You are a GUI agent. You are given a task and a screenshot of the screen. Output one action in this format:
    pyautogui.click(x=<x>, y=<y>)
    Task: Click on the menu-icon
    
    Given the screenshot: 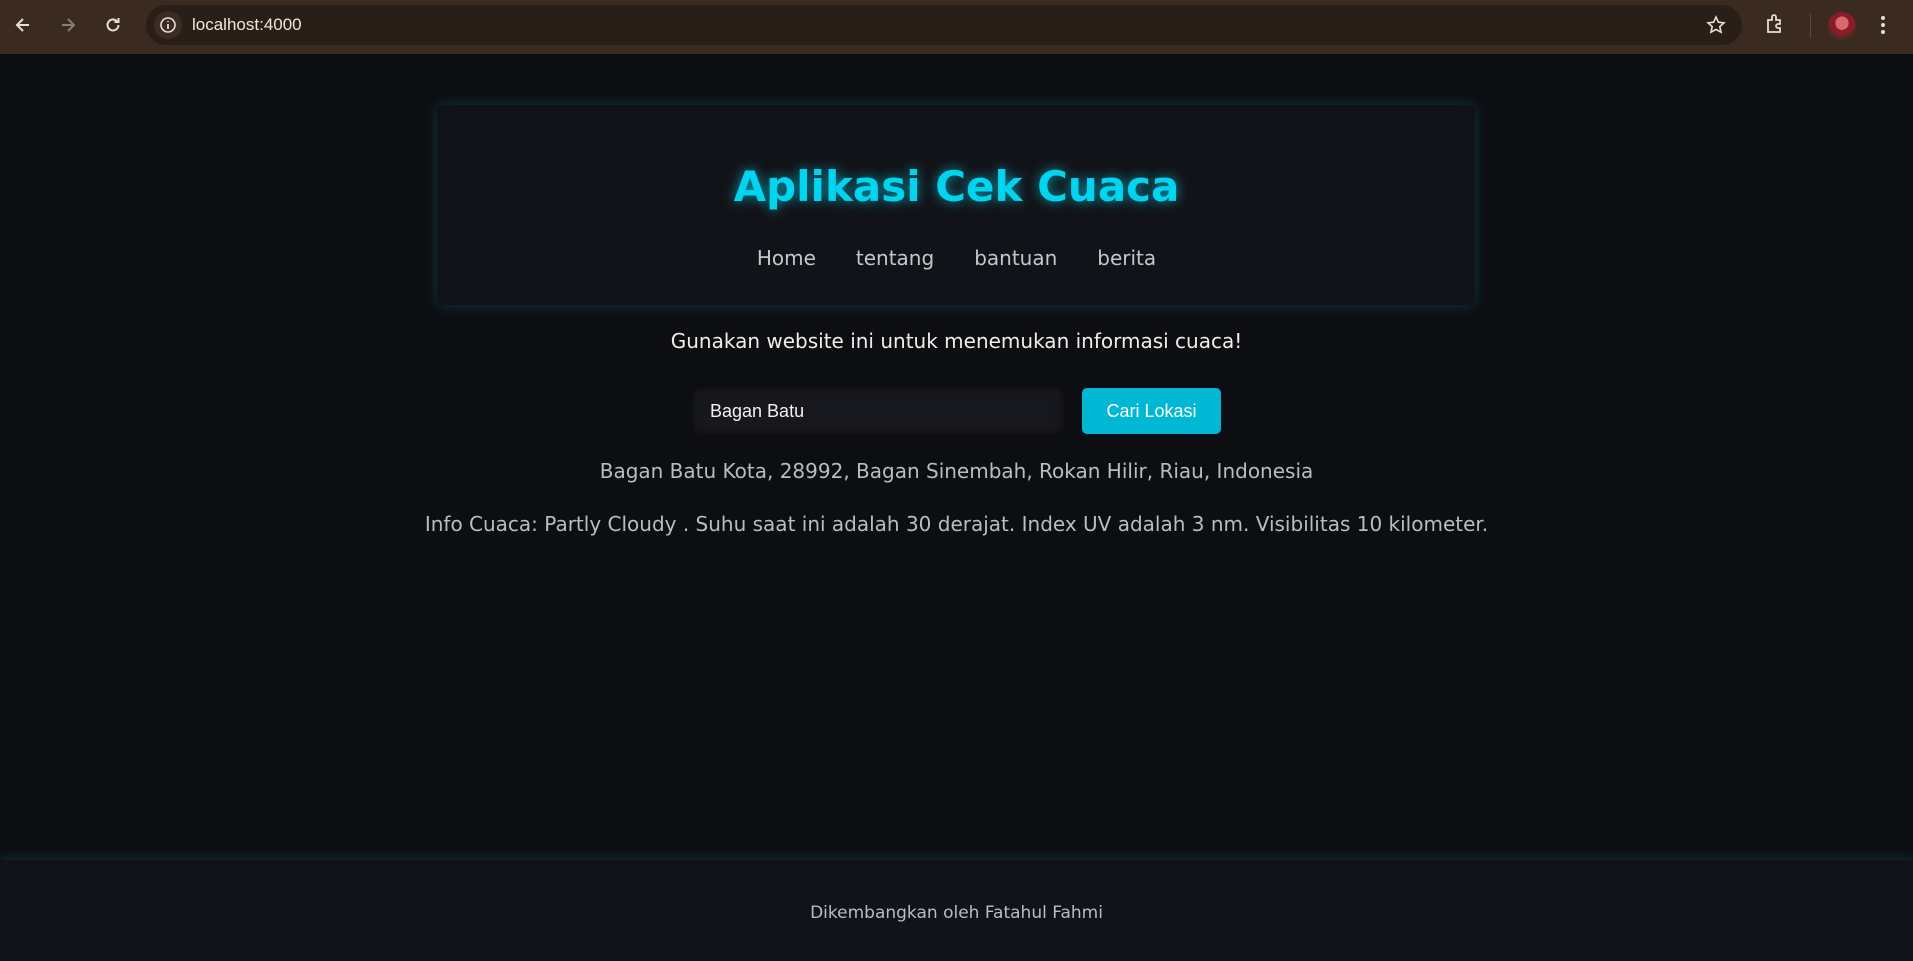 What is the action you would take?
    pyautogui.click(x=1883, y=27)
    